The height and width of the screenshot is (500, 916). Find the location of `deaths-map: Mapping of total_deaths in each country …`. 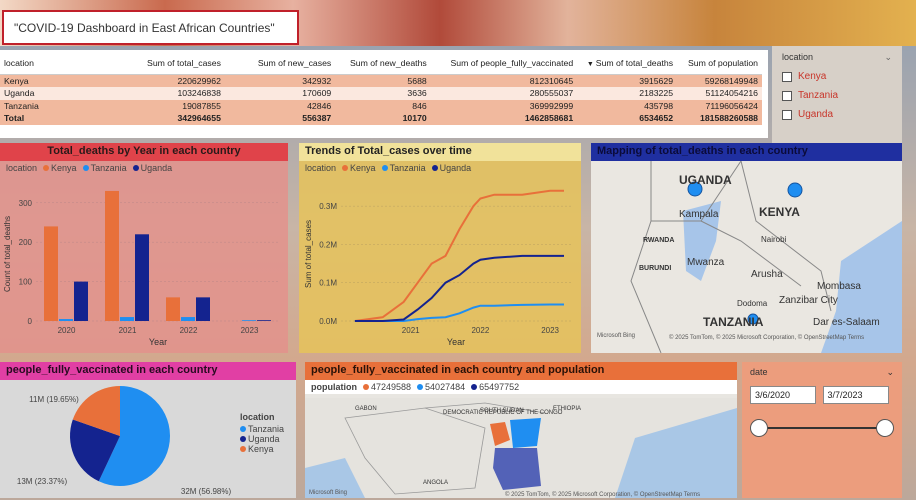

deaths-map: Mapping of total_deaths in each country … is located at coordinates (746, 248).